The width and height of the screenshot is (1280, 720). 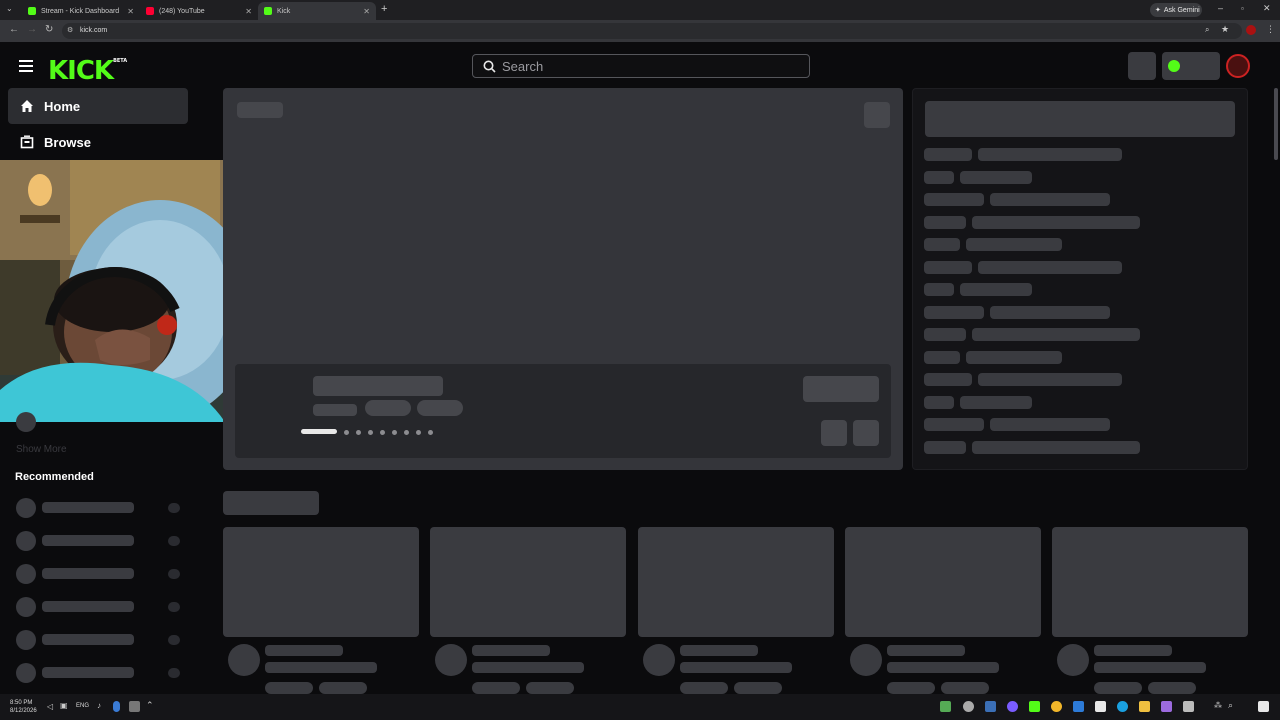 What do you see at coordinates (1263, 706) in the screenshot?
I see `start-windows-icon` at bounding box center [1263, 706].